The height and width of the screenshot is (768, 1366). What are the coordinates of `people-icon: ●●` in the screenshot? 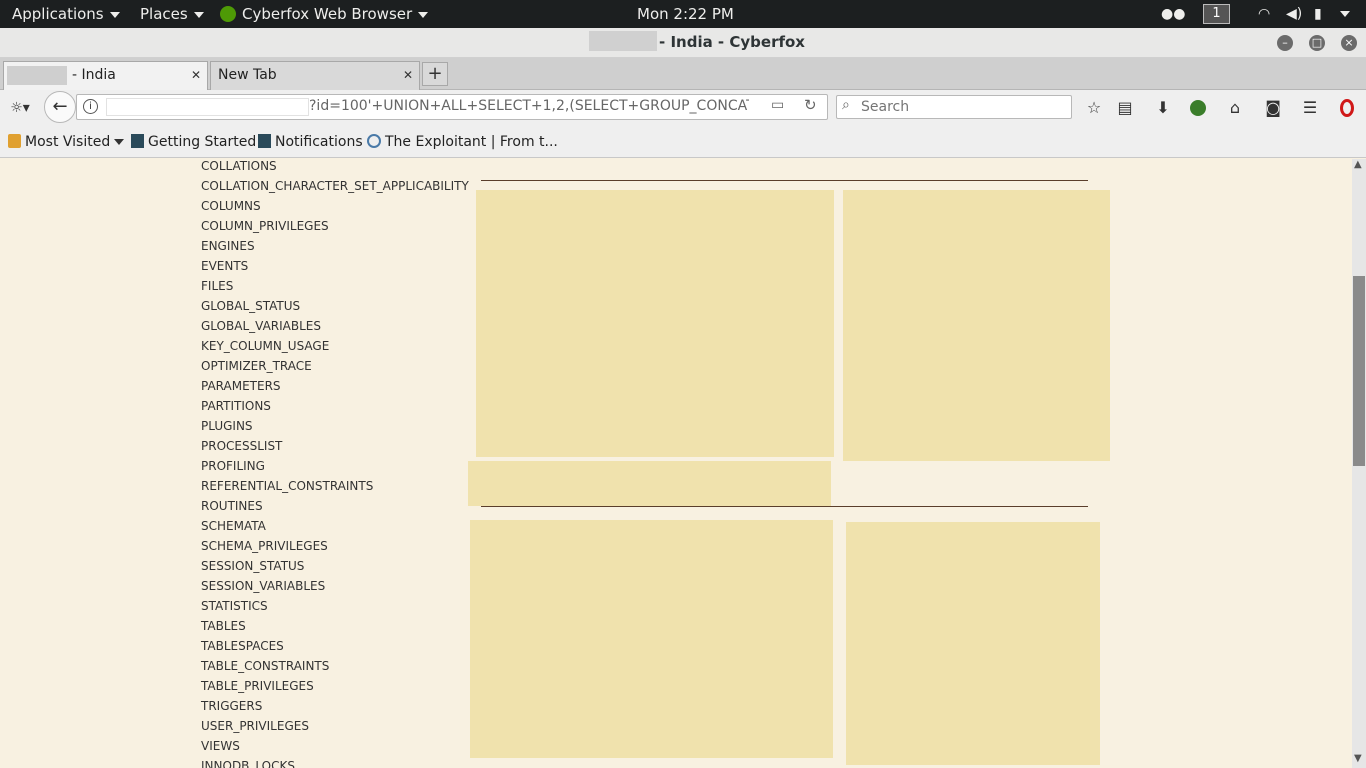 It's located at (1173, 14).